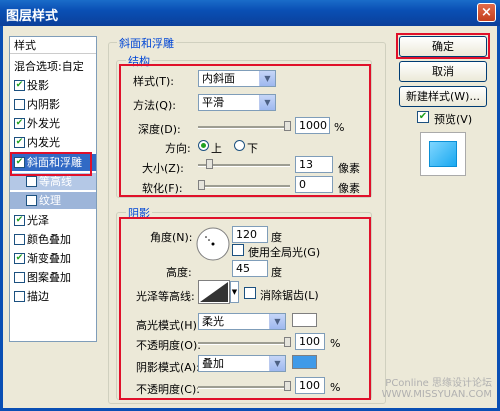 The image size is (500, 411). I want to click on direction-down-radio, so click(239, 145).